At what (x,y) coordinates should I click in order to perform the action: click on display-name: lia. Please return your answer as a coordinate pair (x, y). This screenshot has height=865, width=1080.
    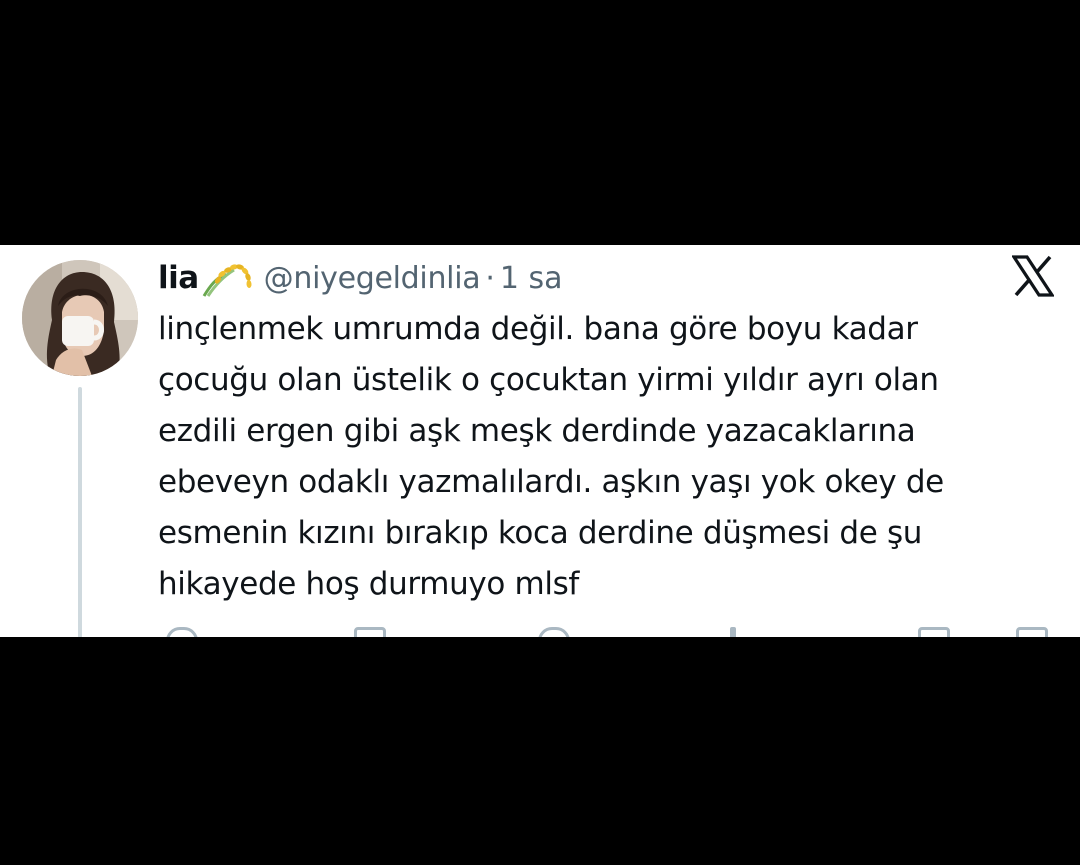
    Looking at the image, I should click on (178, 278).